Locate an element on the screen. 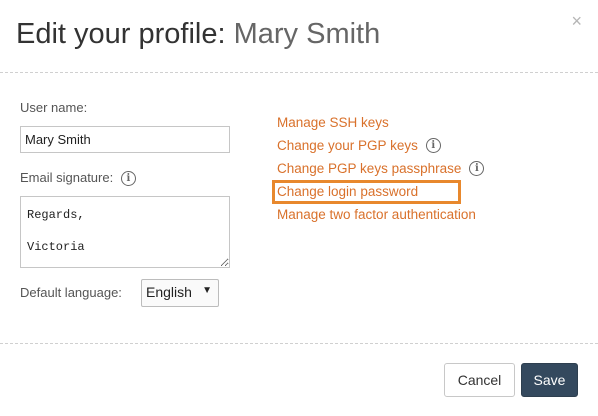 This screenshot has height=416, width=598. signature-textarea: Regards, Victoria is located at coordinates (125, 232).